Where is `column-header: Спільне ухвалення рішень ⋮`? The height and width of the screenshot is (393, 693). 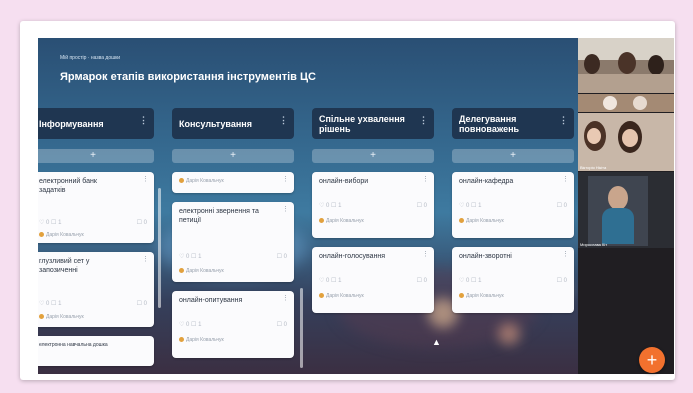
column-header: Спільне ухвалення рішень ⋮ is located at coordinates (373, 123).